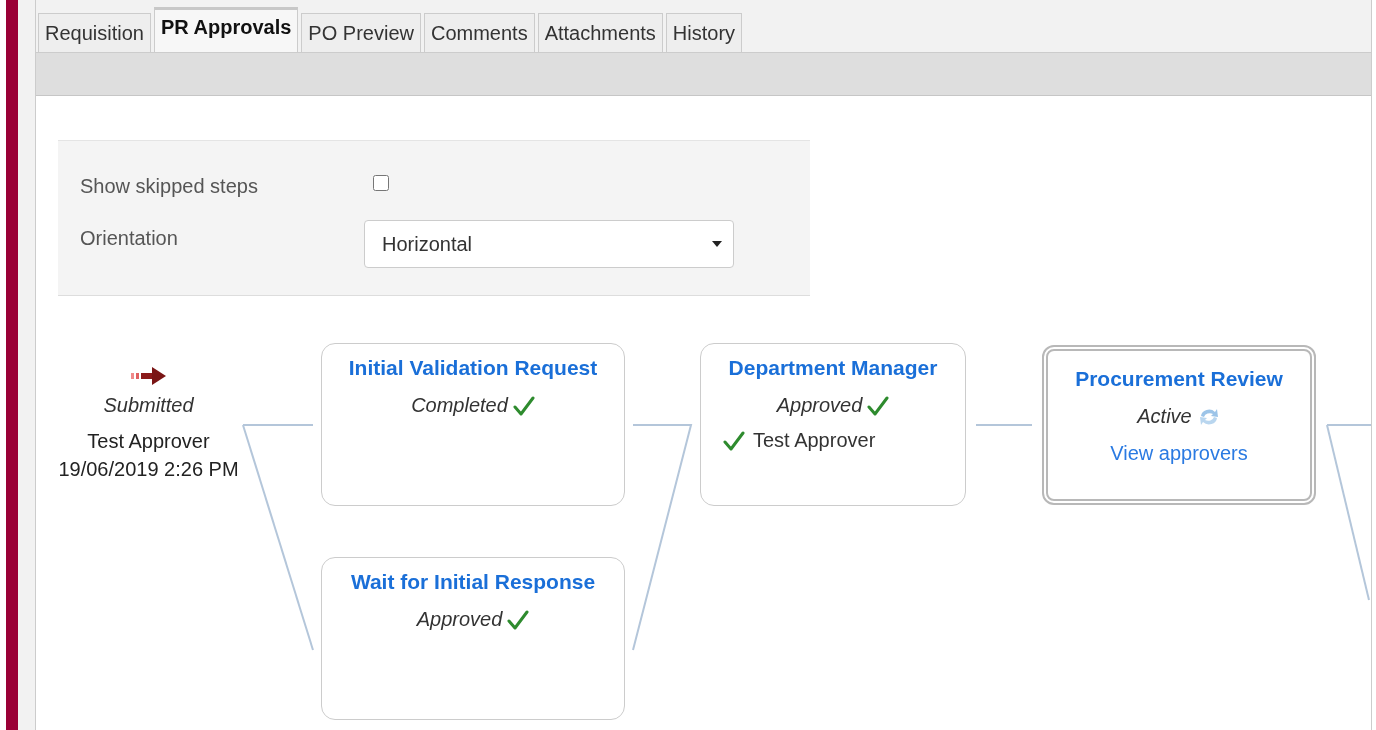 The image size is (1376, 730). What do you see at coordinates (1179, 379) in the screenshot?
I see `step-title: Procurement Review` at bounding box center [1179, 379].